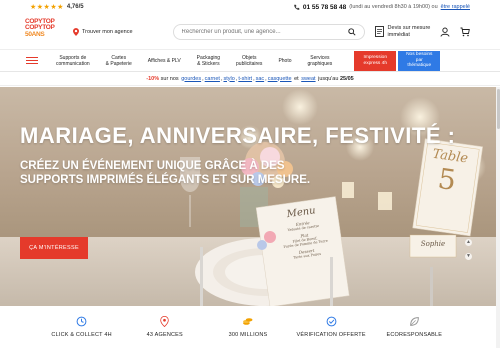  Describe the element at coordinates (212, 79) in the screenshot. I see `promo-link-carnet: carnet` at that location.